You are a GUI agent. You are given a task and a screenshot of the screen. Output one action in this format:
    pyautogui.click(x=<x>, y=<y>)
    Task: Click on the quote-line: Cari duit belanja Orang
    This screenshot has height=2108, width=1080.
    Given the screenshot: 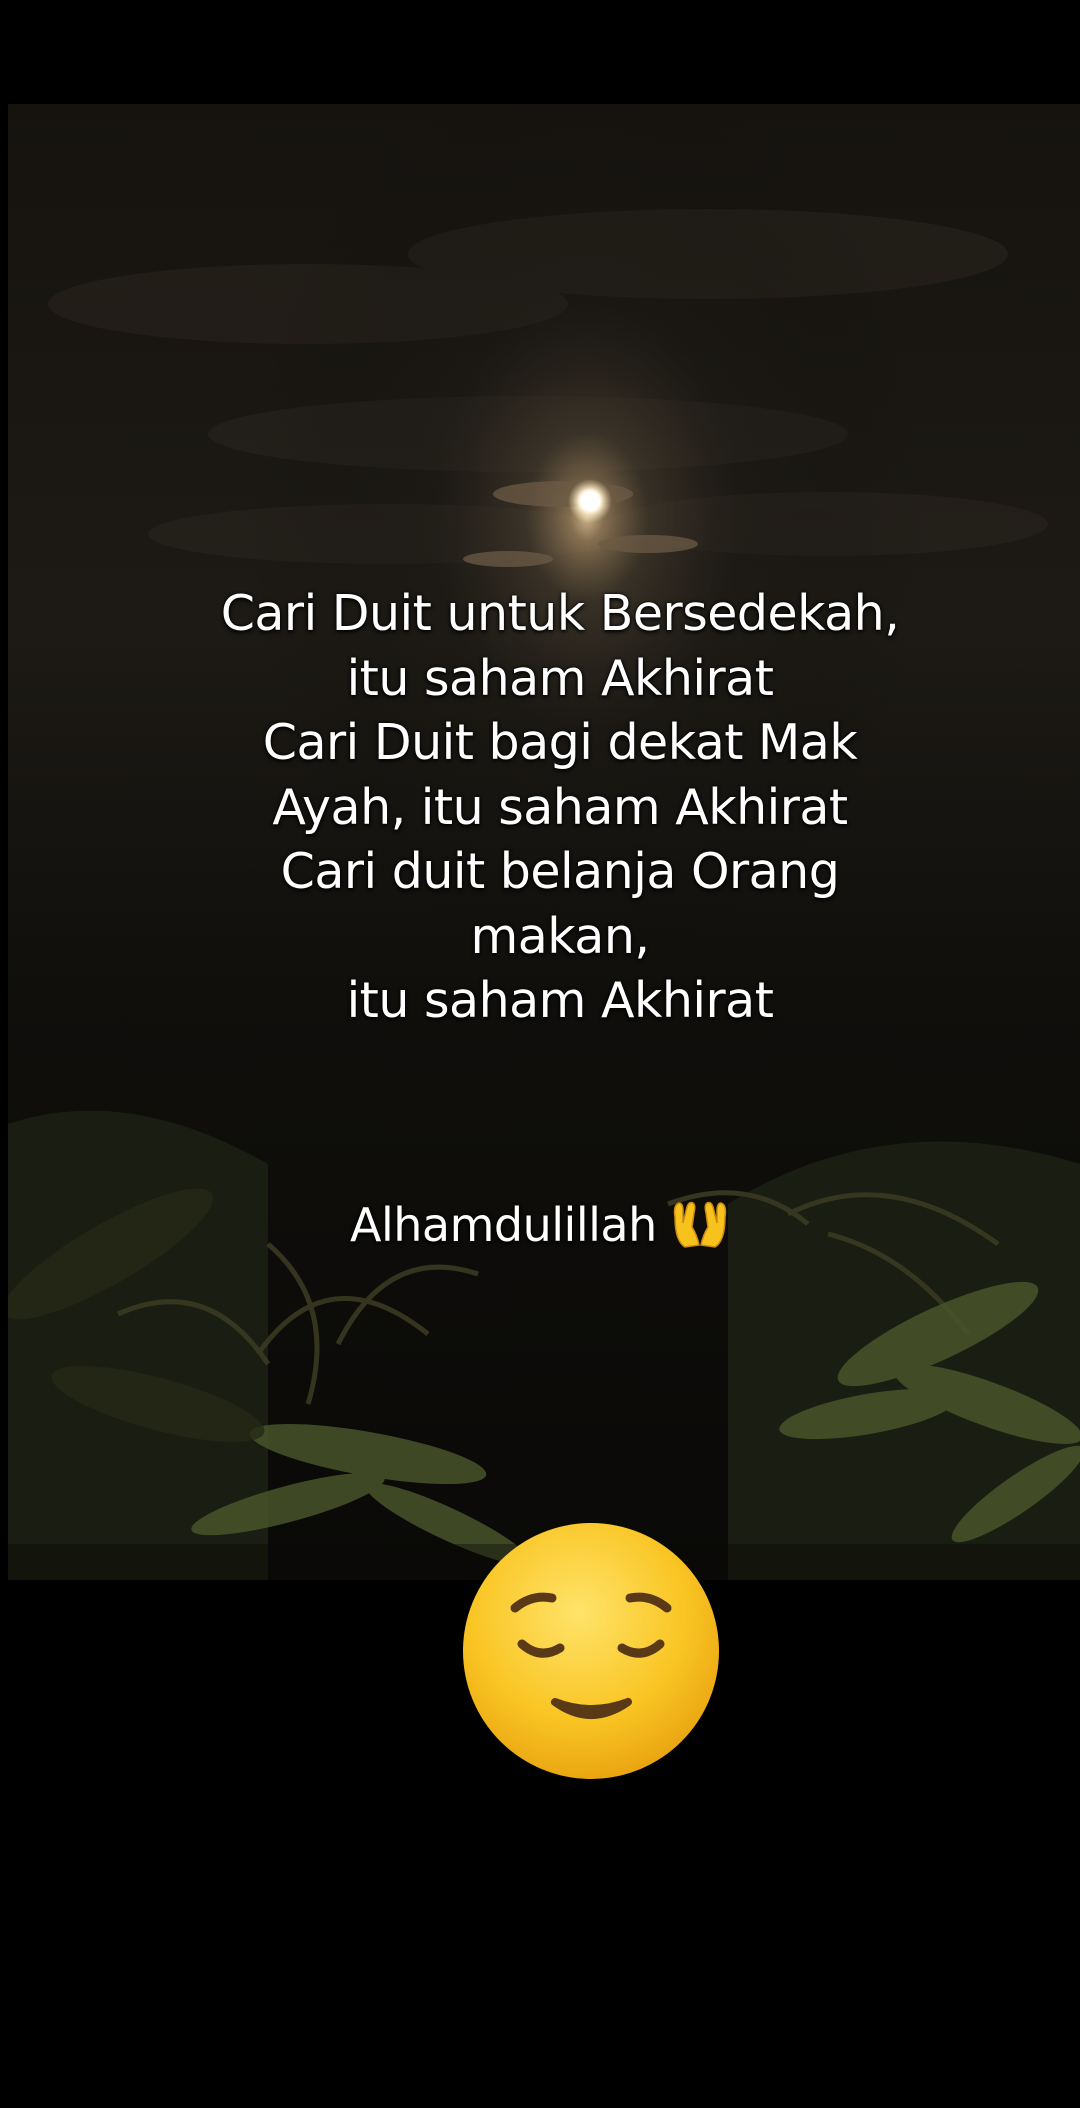 What is the action you would take?
    pyautogui.click(x=560, y=871)
    